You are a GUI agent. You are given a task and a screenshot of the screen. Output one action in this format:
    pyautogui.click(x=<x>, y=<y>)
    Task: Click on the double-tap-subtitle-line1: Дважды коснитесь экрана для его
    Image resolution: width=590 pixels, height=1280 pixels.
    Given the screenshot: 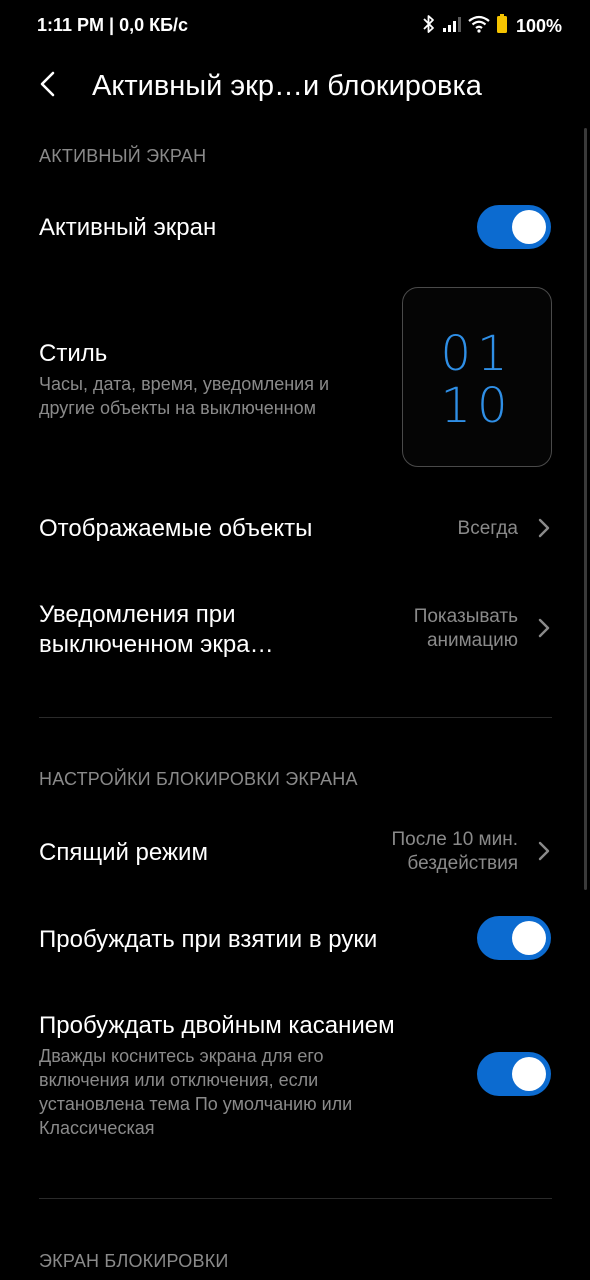 What is the action you would take?
    pyautogui.click(x=181, y=1056)
    